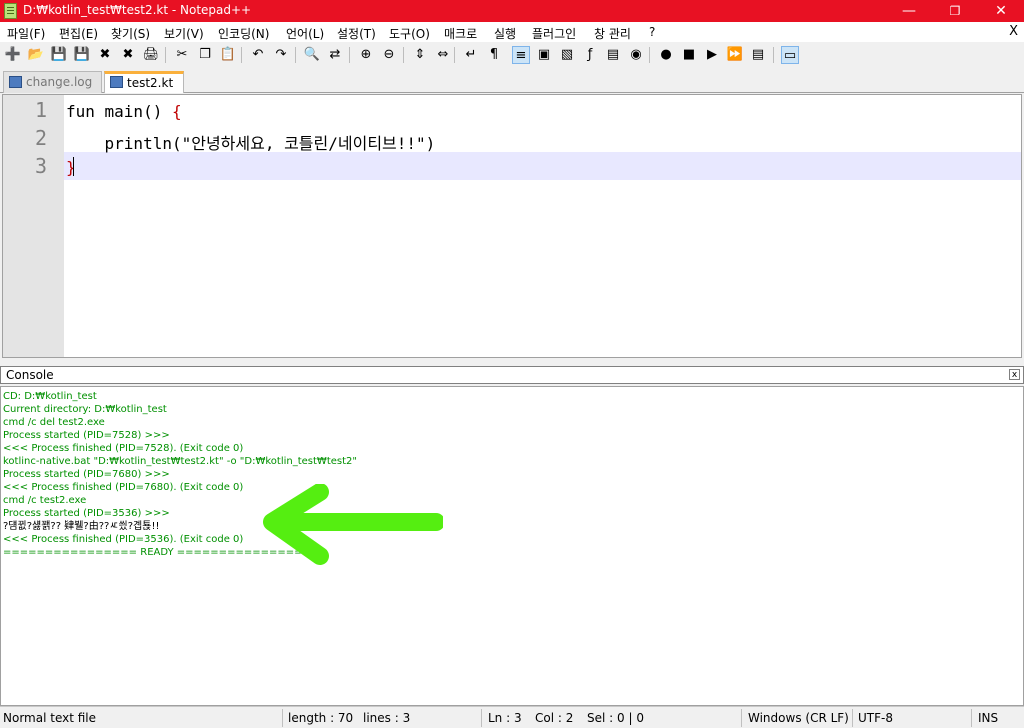 This screenshot has width=1024, height=728. Describe the element at coordinates (13, 55) in the screenshot. I see `new-file-icon: ➕` at that location.